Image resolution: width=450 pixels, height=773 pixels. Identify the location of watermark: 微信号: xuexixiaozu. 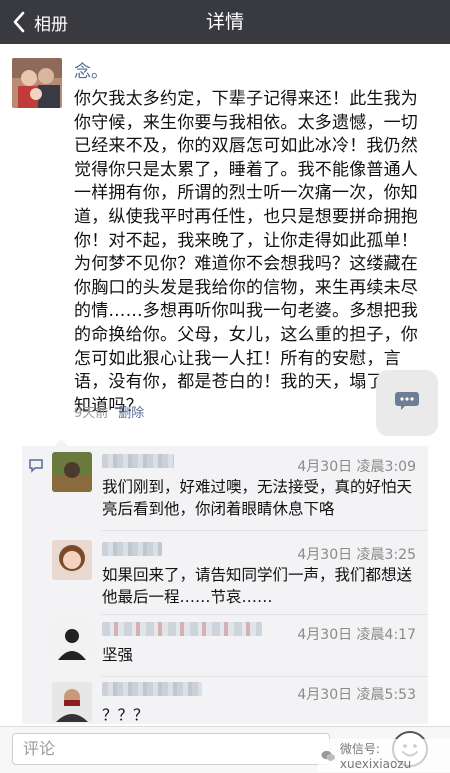
(384, 755).